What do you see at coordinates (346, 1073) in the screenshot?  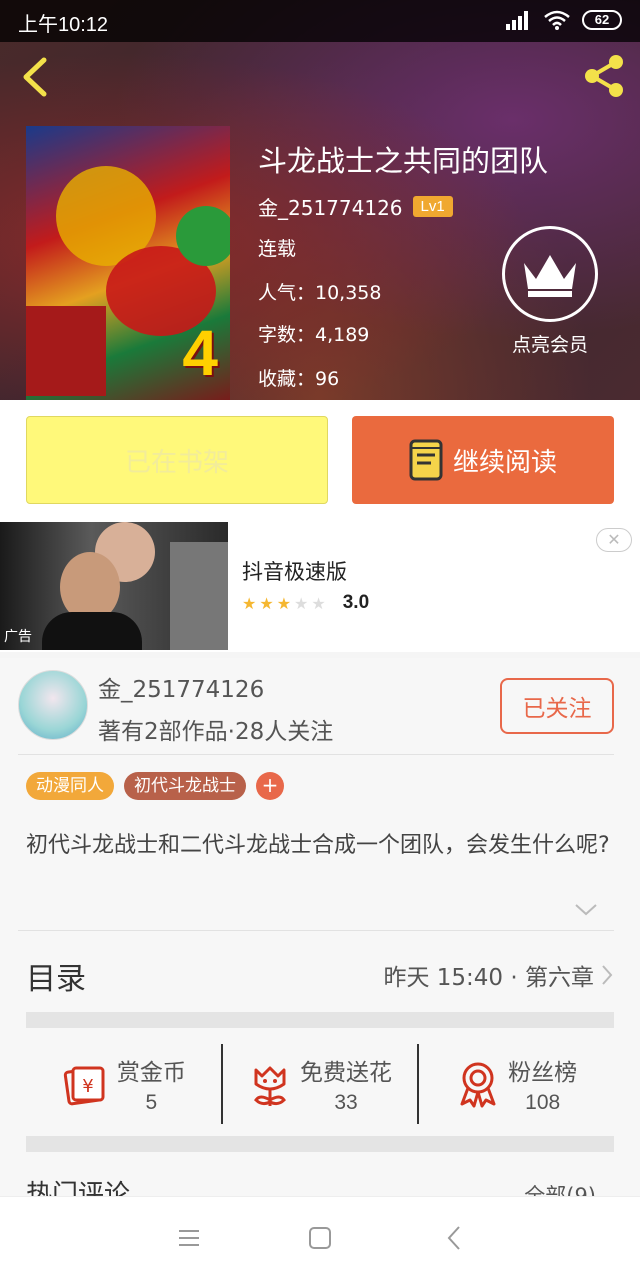 I see `stat-flower-label: 免费送花` at bounding box center [346, 1073].